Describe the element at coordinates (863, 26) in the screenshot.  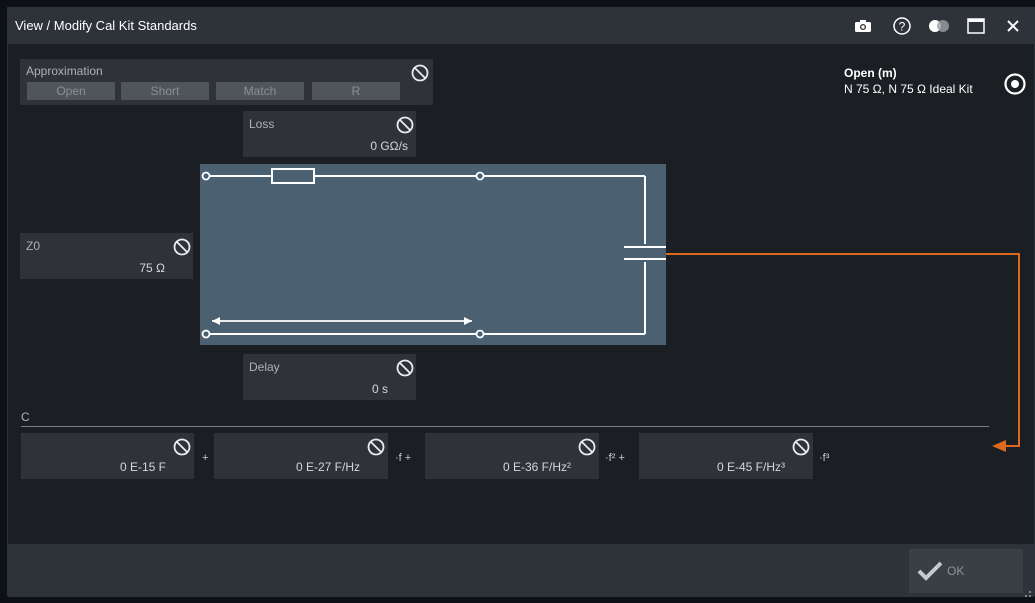
I see `camera-icon` at that location.